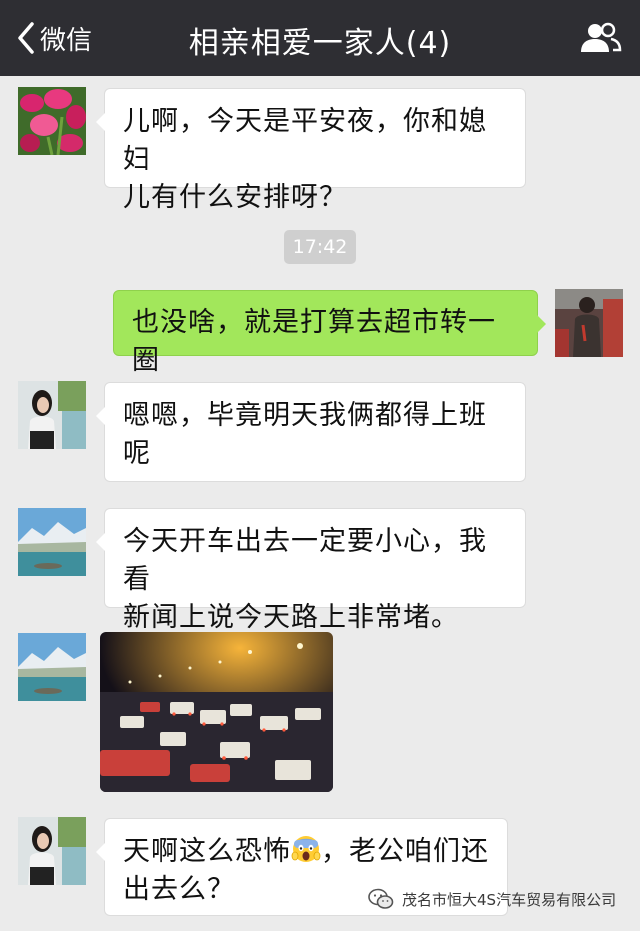  Describe the element at coordinates (207, 851) in the screenshot. I see `message-text: 天啊这么恐怖` at that location.